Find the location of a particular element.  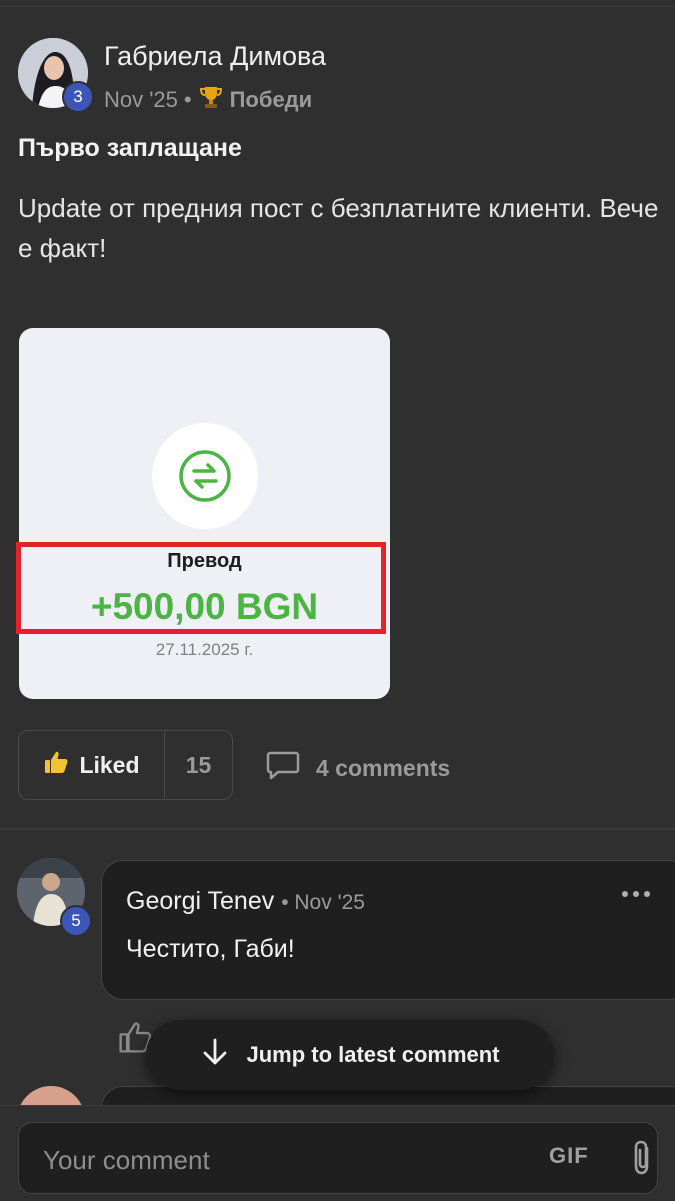

comments-count-label: 4 comments is located at coordinates (383, 767).